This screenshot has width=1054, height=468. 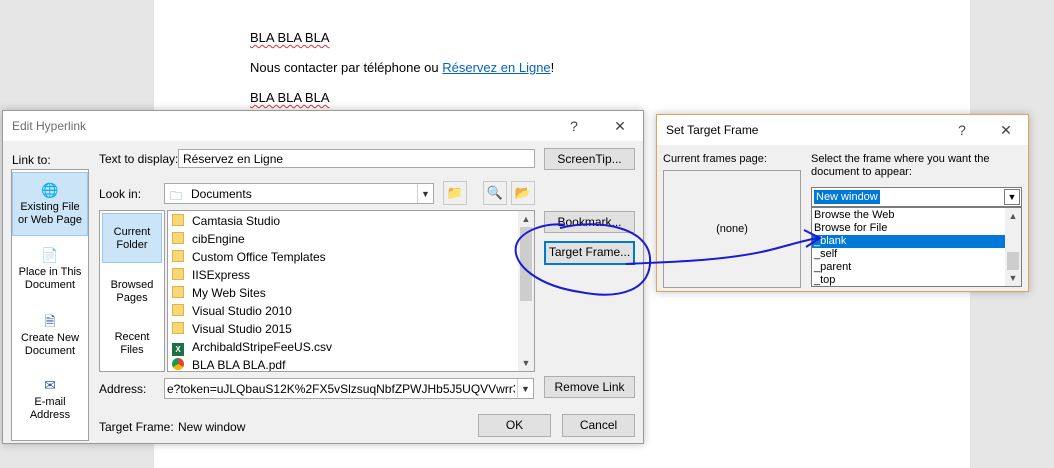 What do you see at coordinates (50, 272) in the screenshot?
I see `link-to-item-label: Place in This` at bounding box center [50, 272].